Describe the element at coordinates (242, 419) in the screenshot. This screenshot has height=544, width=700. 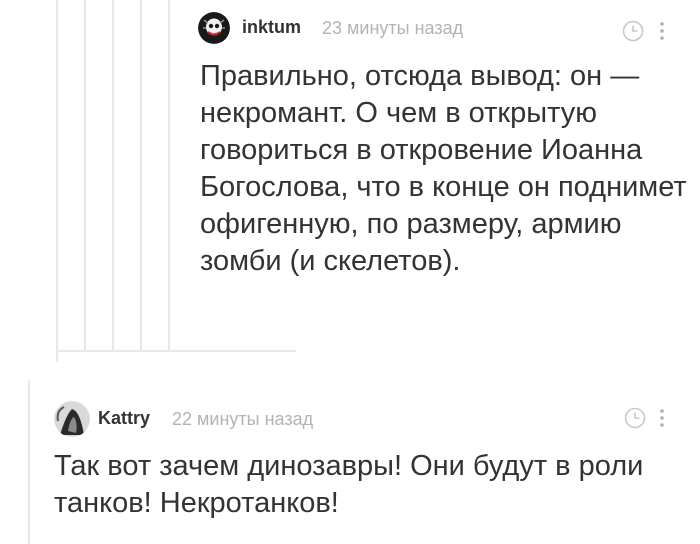
I see `comment-time: 22 минуты назад` at that location.